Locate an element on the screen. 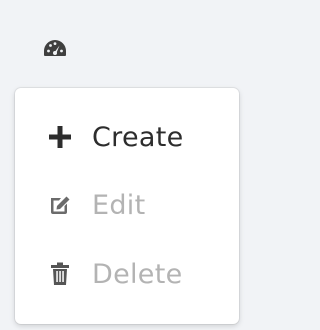 The image size is (320, 330). menu-item-edit: Edit is located at coordinates (127, 205).